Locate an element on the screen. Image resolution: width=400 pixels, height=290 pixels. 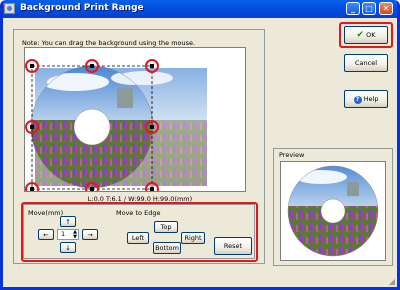
edge-right-button: Right is located at coordinates (193, 238).